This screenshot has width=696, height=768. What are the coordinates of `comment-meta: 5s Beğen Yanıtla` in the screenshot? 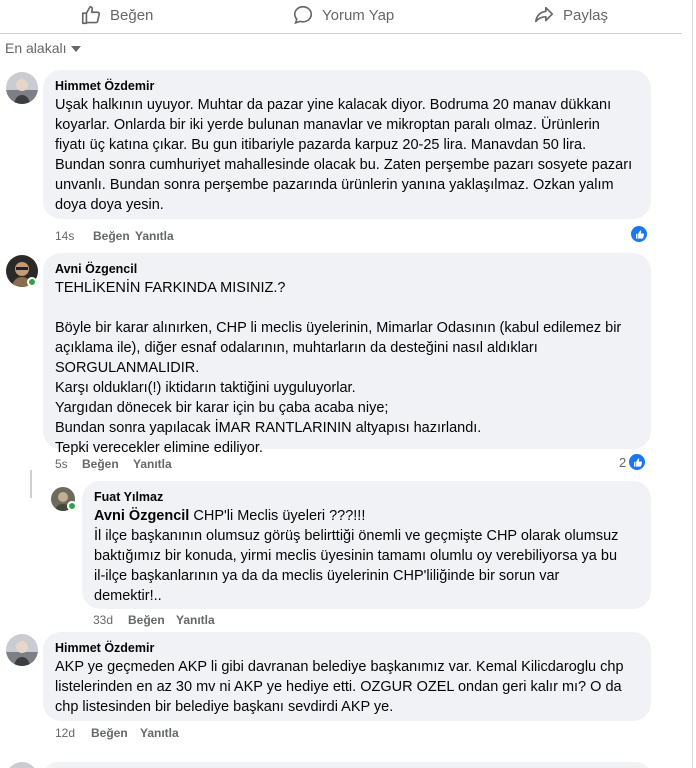 It's located at (113, 464).